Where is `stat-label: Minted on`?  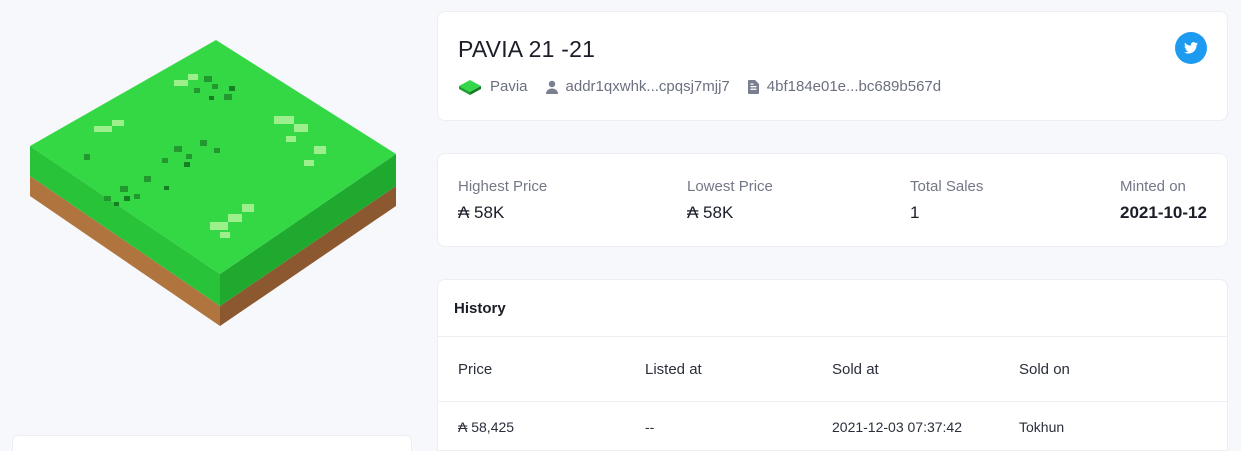
stat-label: Minted on is located at coordinates (1153, 186).